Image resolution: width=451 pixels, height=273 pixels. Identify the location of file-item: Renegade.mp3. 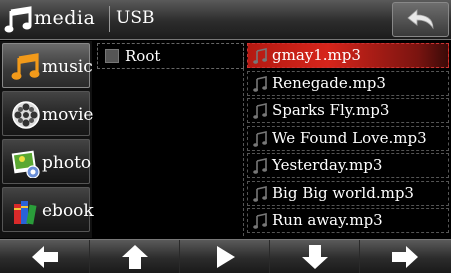
(348, 83).